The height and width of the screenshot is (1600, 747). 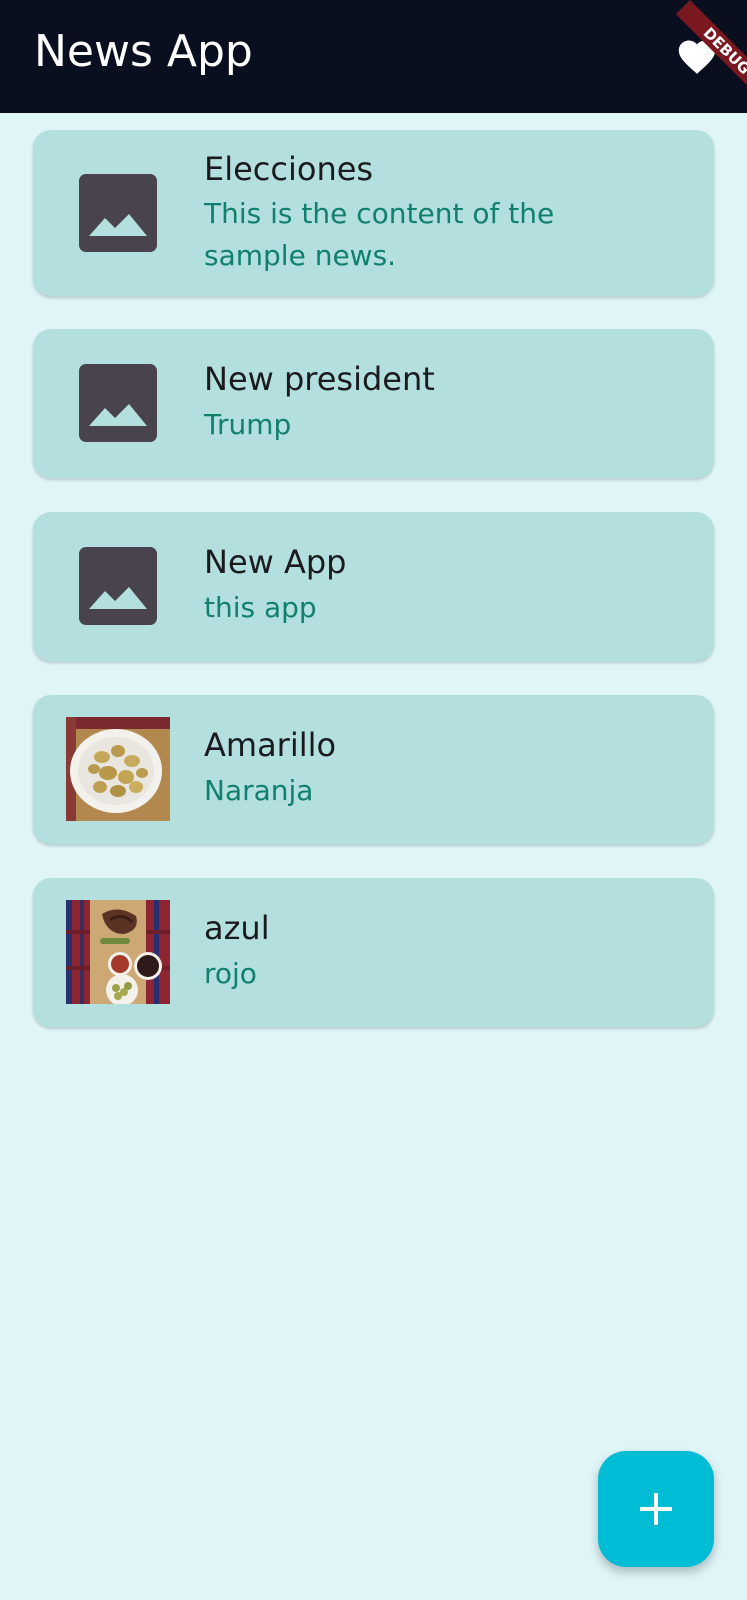 What do you see at coordinates (143, 51) in the screenshot?
I see `app-title: News App` at bounding box center [143, 51].